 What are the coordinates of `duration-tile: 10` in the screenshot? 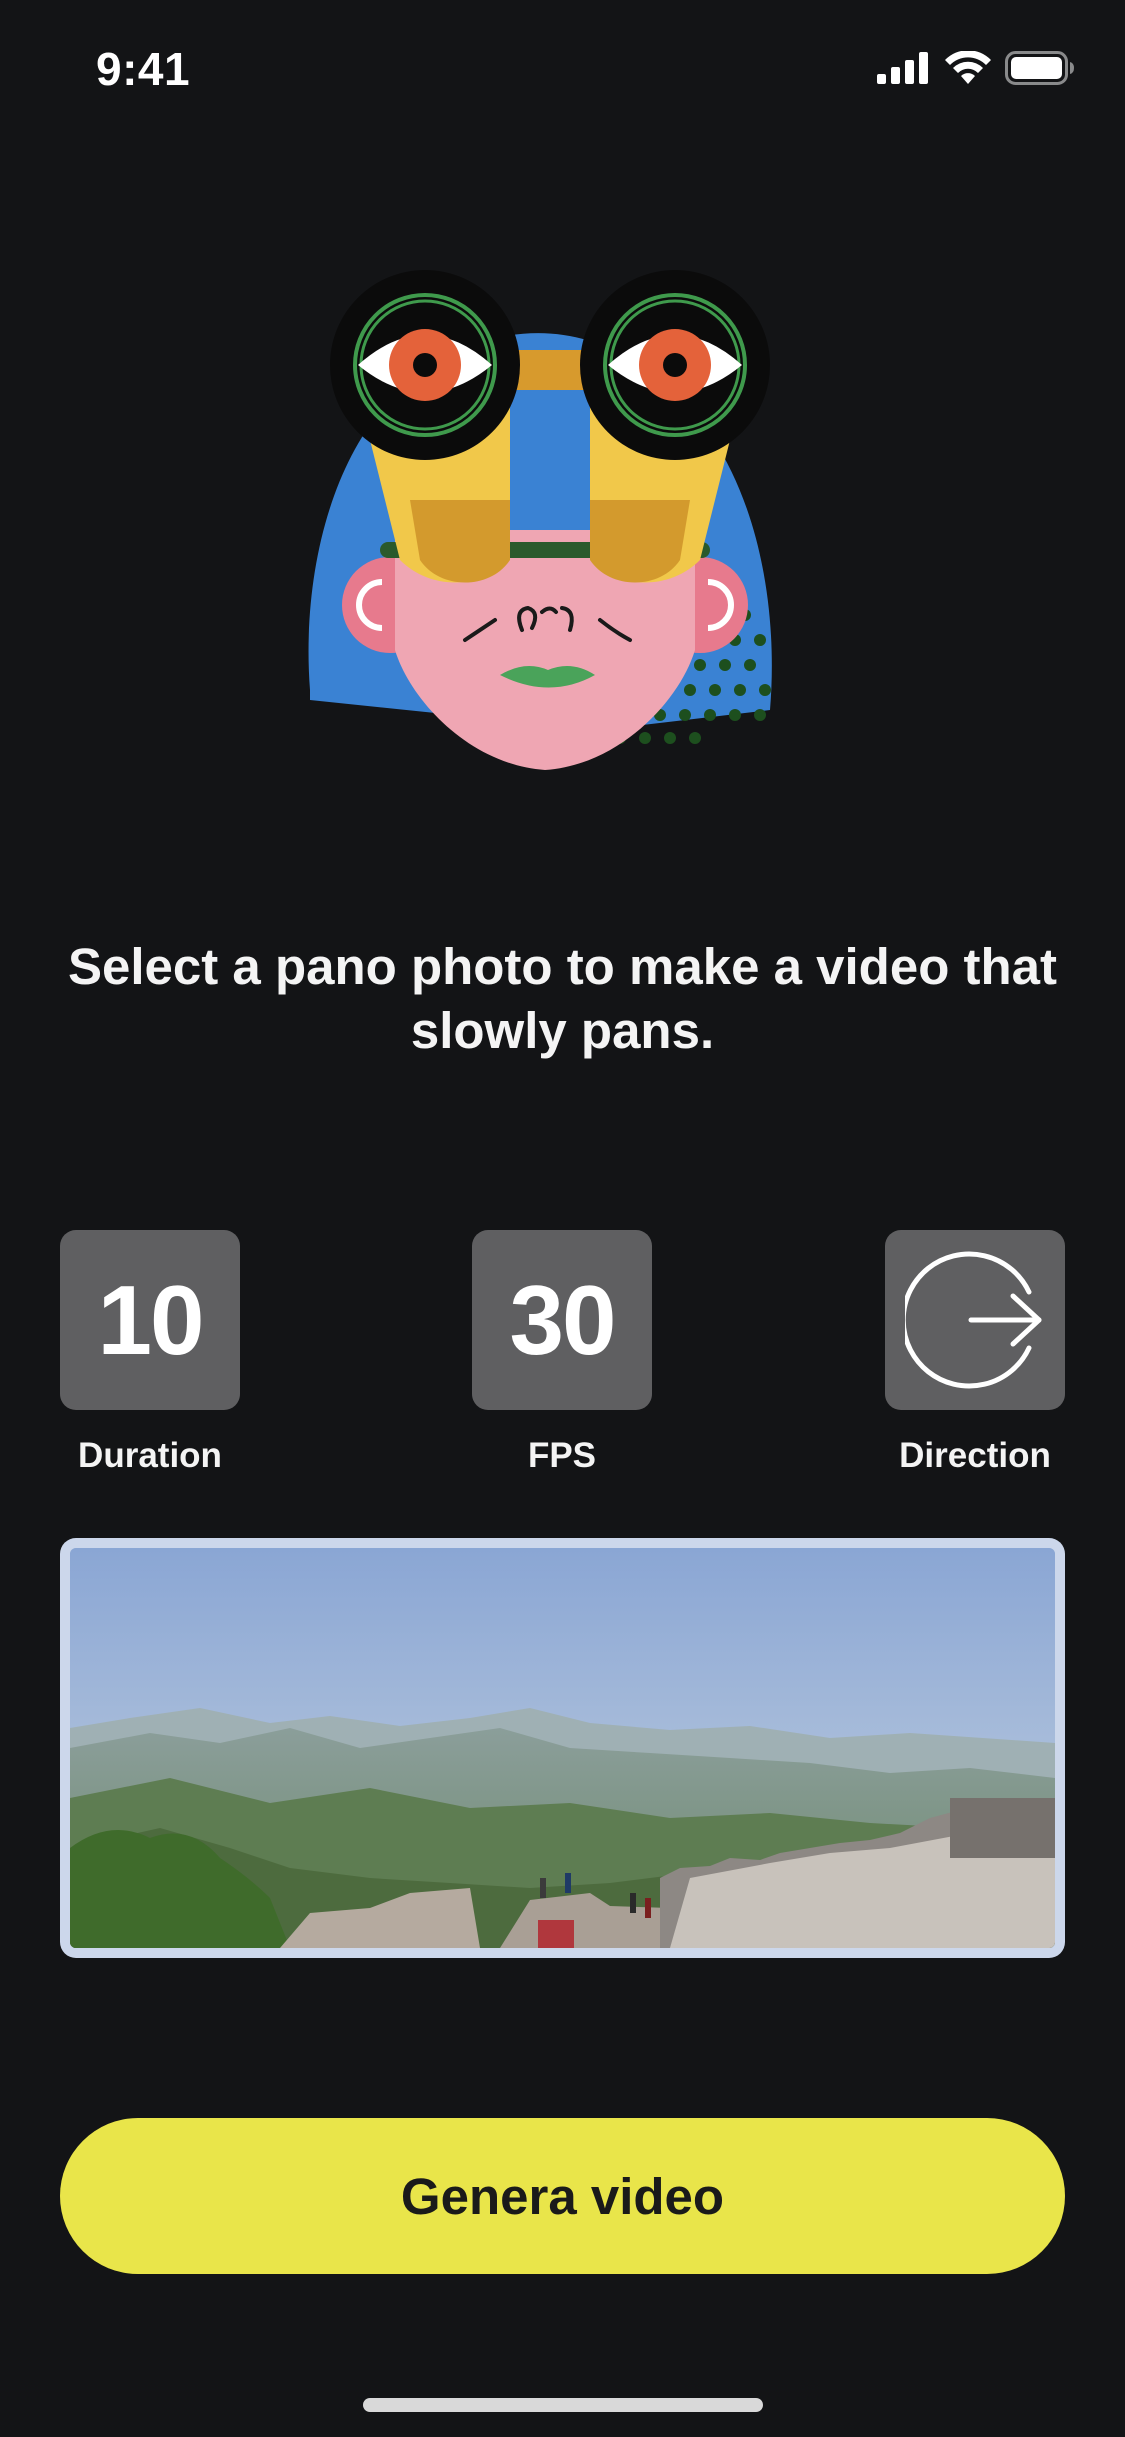 It's located at (150, 1320).